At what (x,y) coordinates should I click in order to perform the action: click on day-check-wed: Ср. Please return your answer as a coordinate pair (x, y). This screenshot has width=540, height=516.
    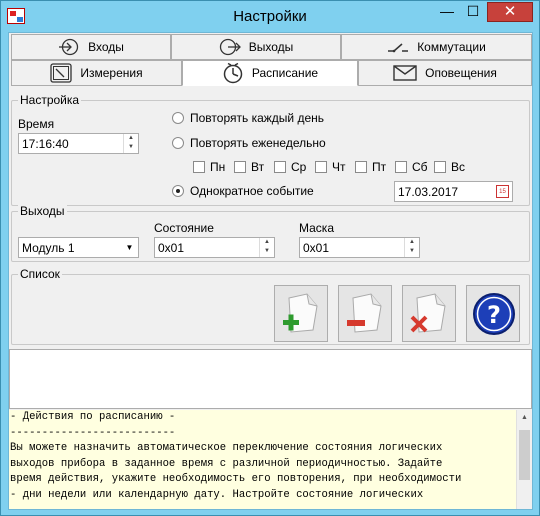
    Looking at the image, I should click on (290, 167).